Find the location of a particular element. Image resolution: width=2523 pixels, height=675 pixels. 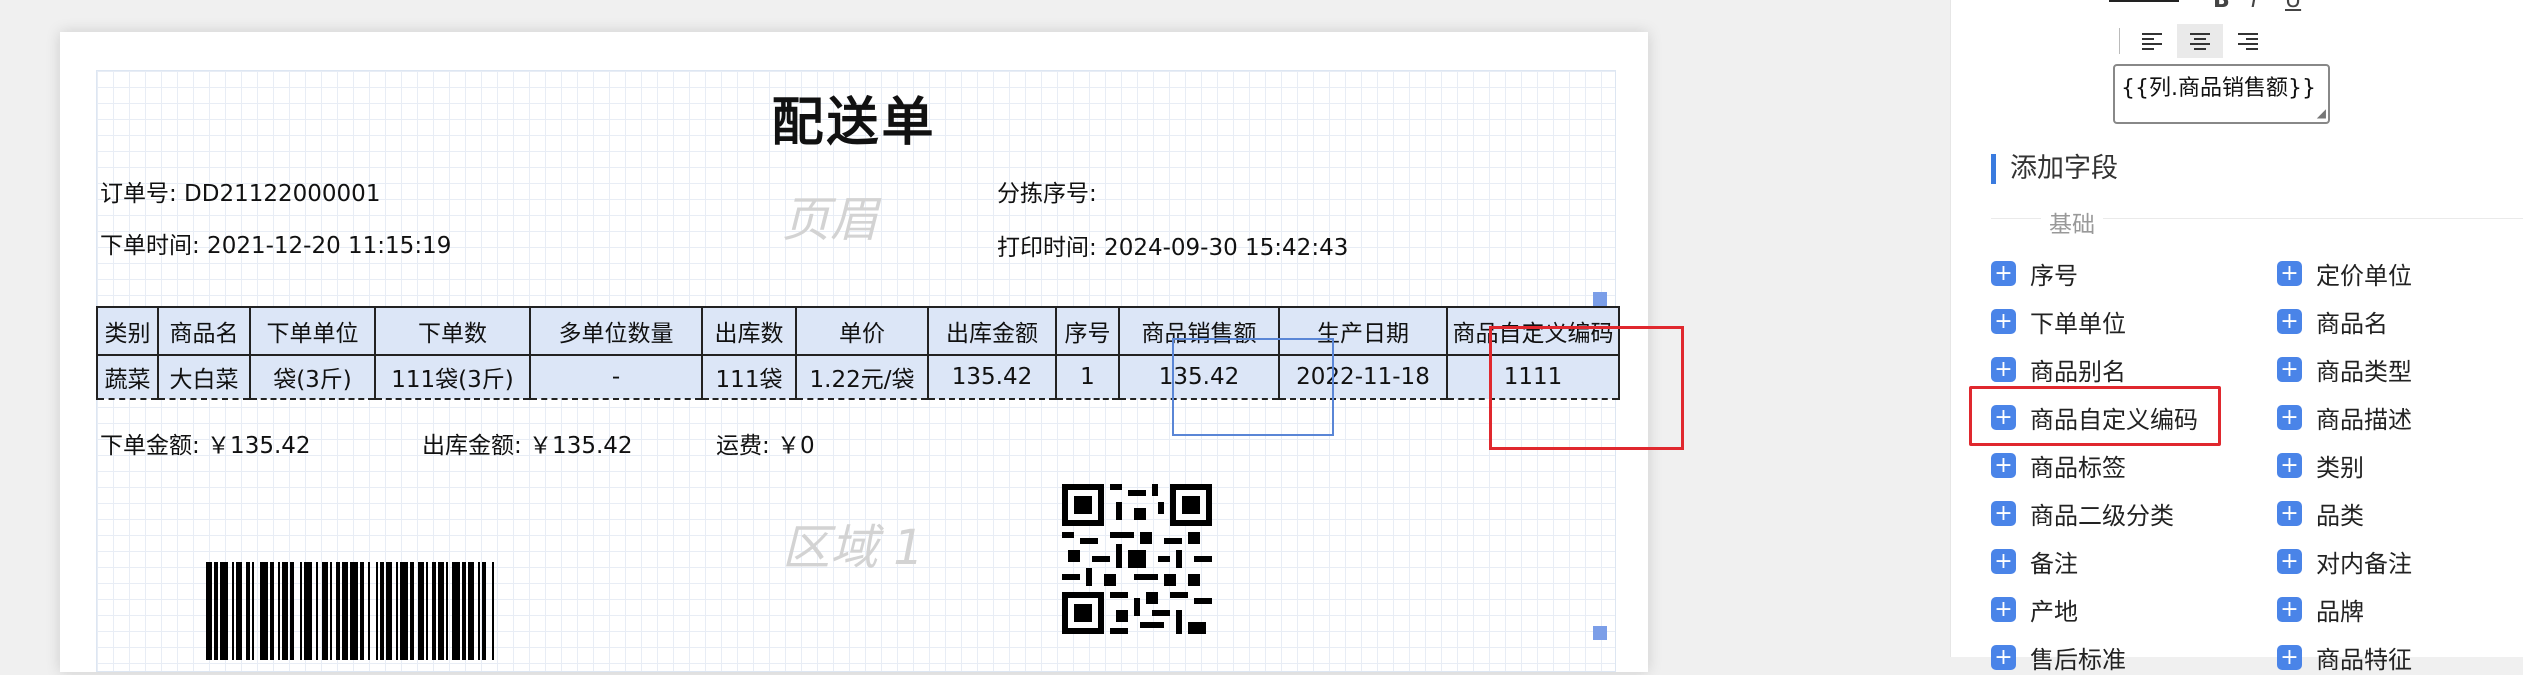

add-field-item: + 序号 is located at coordinates (2034, 273).